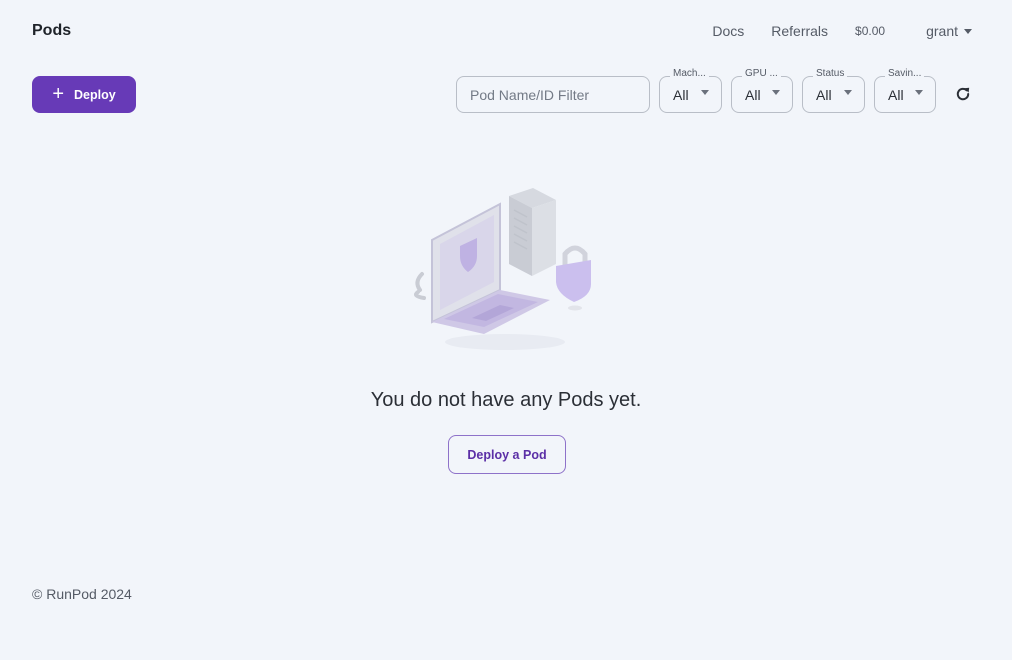  What do you see at coordinates (506, 400) in the screenshot?
I see `empty-state-message: You do not have any Pods yet.` at bounding box center [506, 400].